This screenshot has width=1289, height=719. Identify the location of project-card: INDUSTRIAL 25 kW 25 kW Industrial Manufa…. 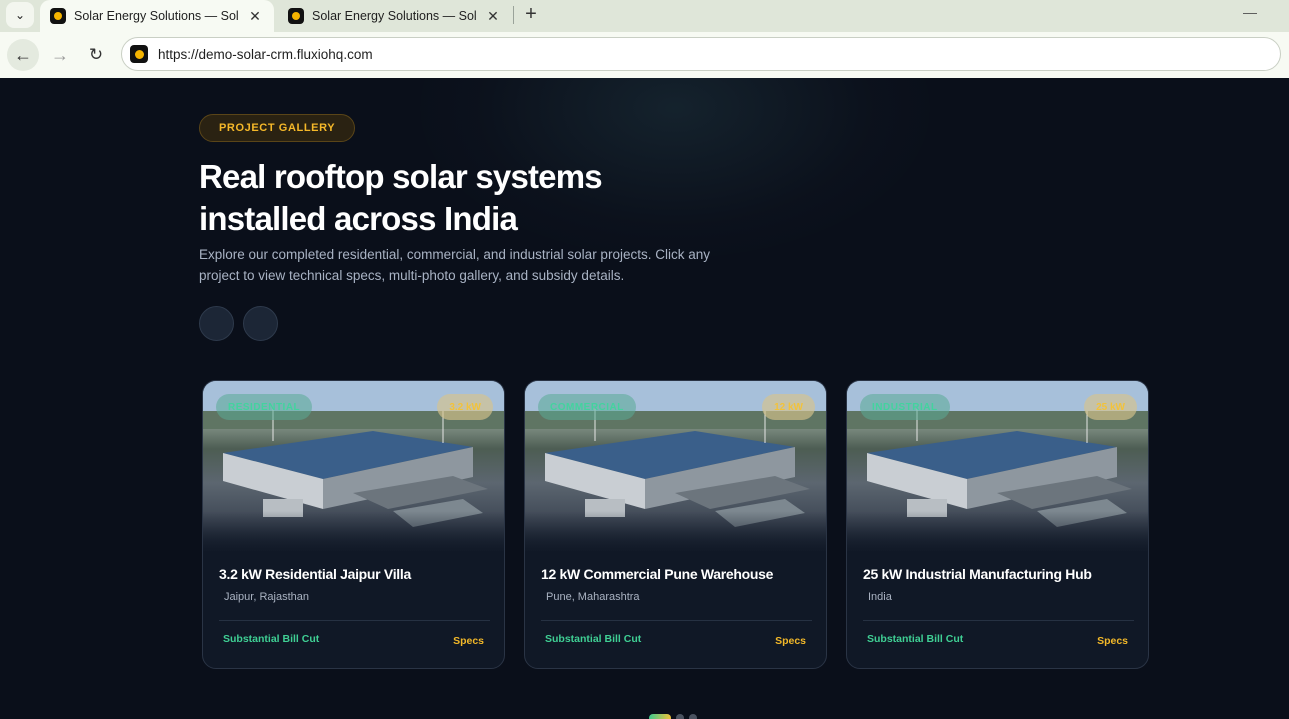
(997, 524).